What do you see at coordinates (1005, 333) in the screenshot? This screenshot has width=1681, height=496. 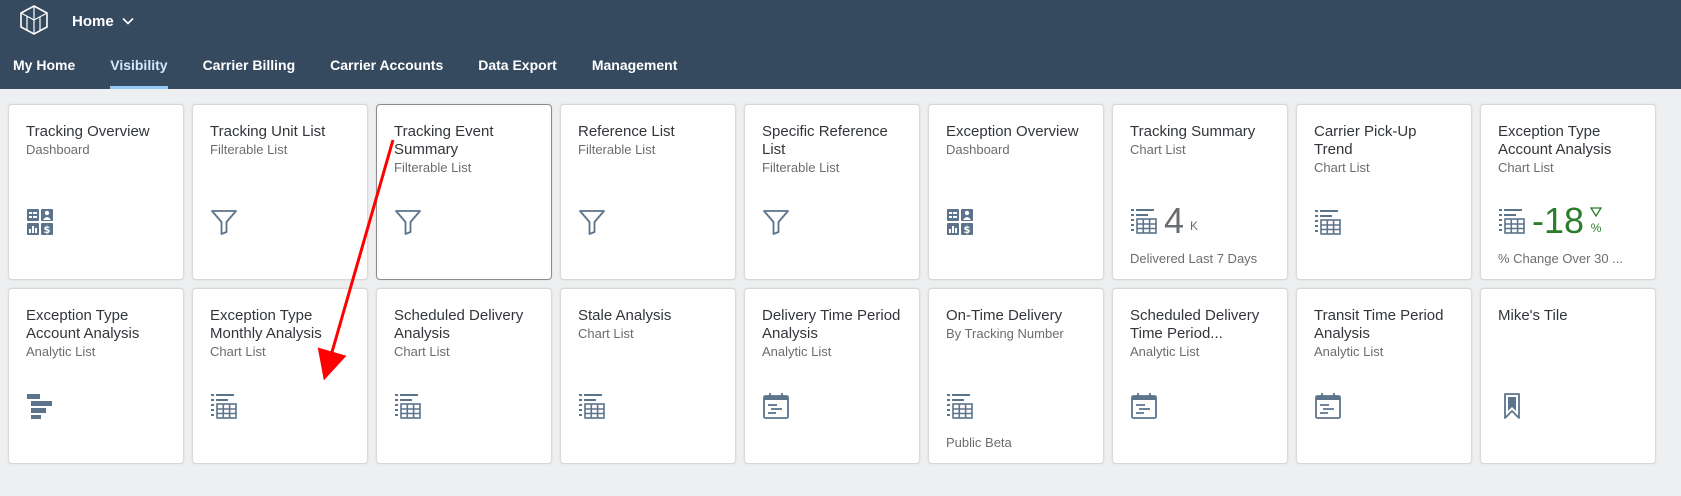 I see `tile-subtitle: By Tracking Number` at bounding box center [1005, 333].